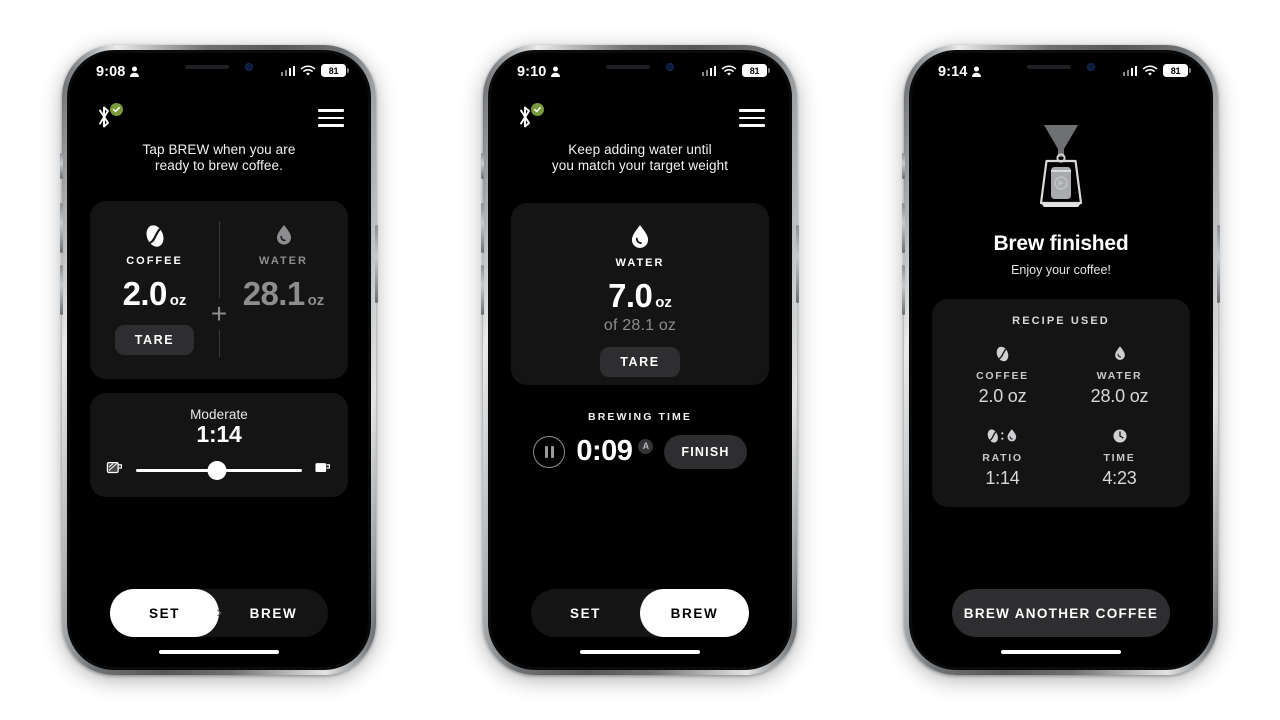  I want to click on coffee-water-card: + COFFEE 2.0 oz TARE WATER 28.1 oz, so click(219, 289).